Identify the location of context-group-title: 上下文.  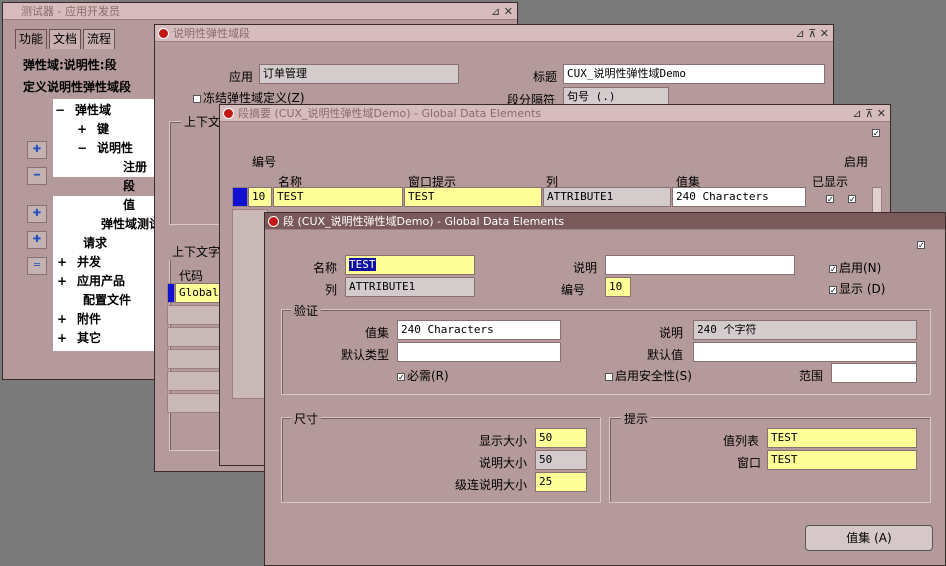
(202, 121).